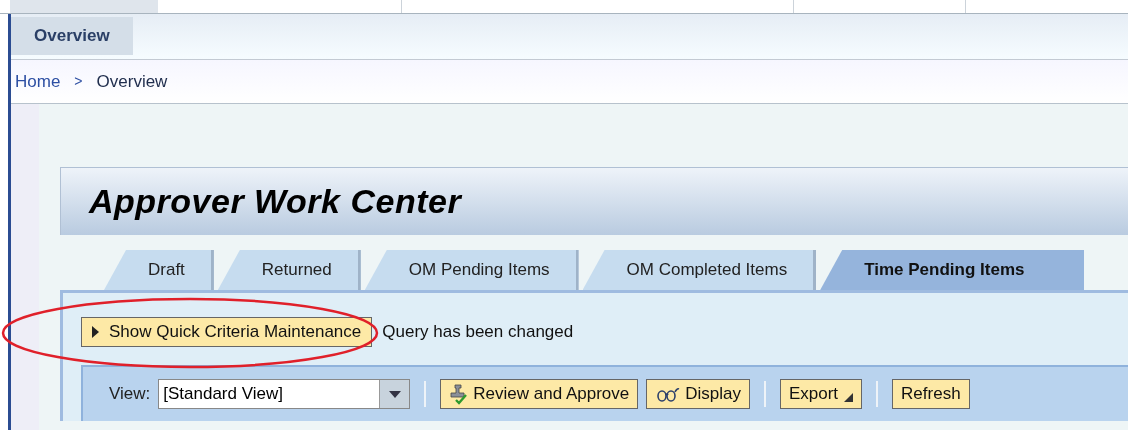 This screenshot has width=1128, height=430. What do you see at coordinates (478, 332) in the screenshot?
I see `status-message: Query has been changed` at bounding box center [478, 332].